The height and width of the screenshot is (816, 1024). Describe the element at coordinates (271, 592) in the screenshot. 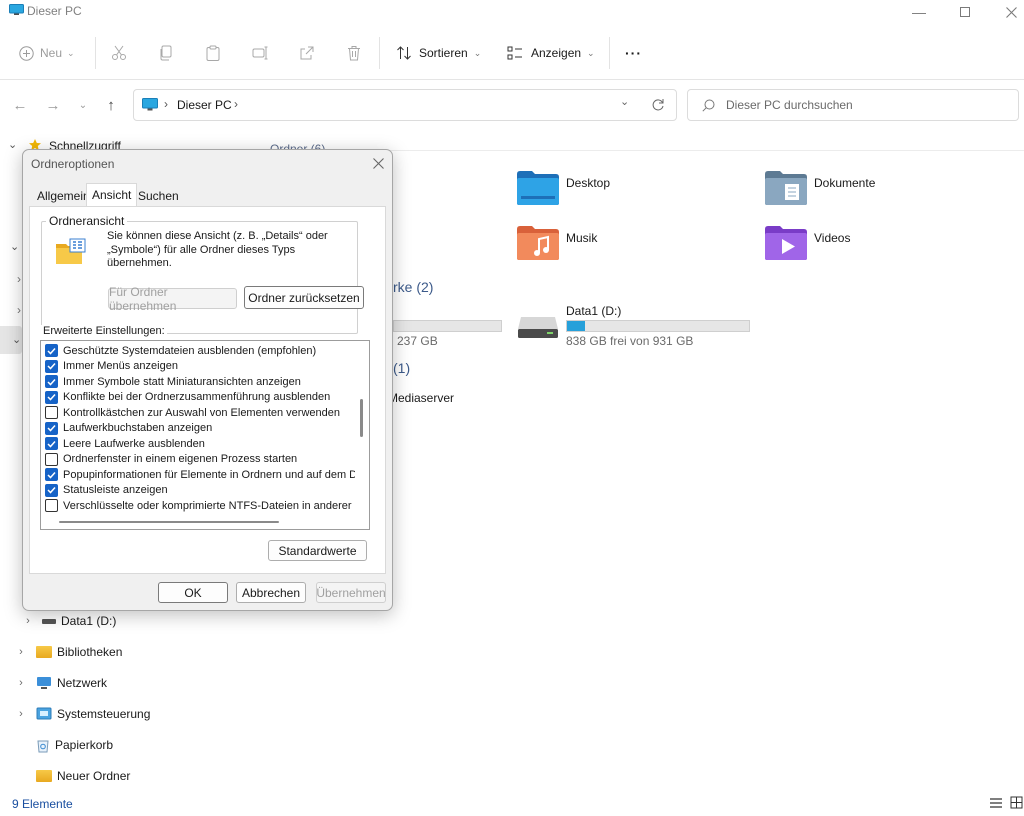

I see `cancel-button: Abbrechen` at that location.